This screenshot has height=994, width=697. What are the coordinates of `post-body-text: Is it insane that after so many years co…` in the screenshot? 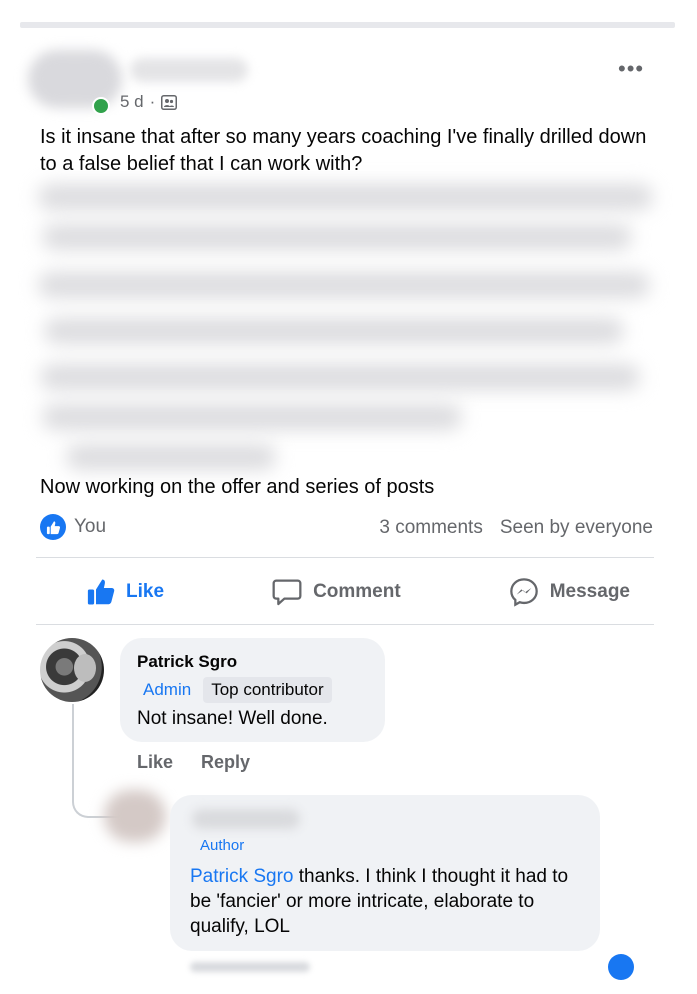 It's located at (343, 150).